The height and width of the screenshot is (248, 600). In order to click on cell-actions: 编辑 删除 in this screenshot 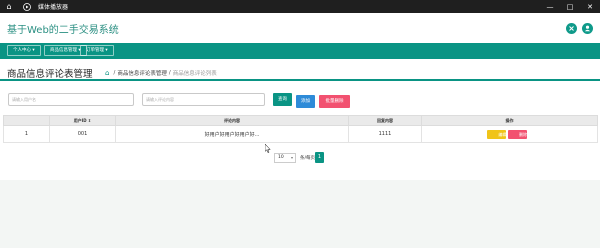, I will do `click(509, 134)`.